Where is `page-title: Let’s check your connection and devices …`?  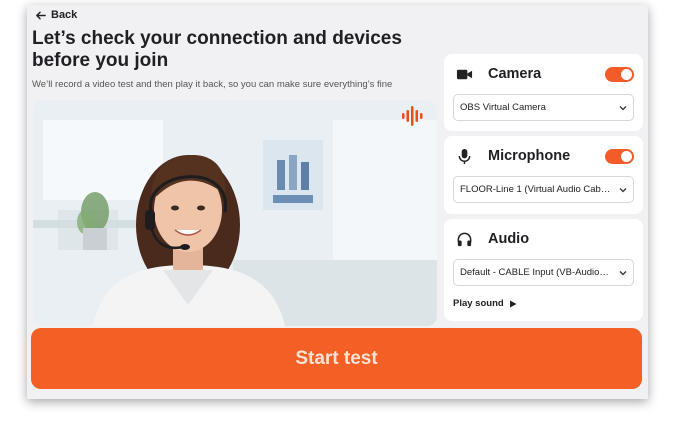 page-title: Let’s check your connection and devices … is located at coordinates (217, 49).